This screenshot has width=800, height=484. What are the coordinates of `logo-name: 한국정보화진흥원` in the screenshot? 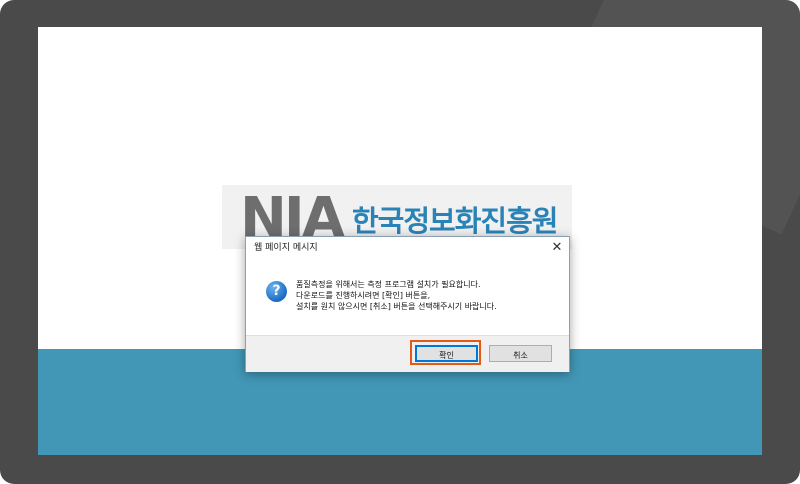 It's located at (455, 221).